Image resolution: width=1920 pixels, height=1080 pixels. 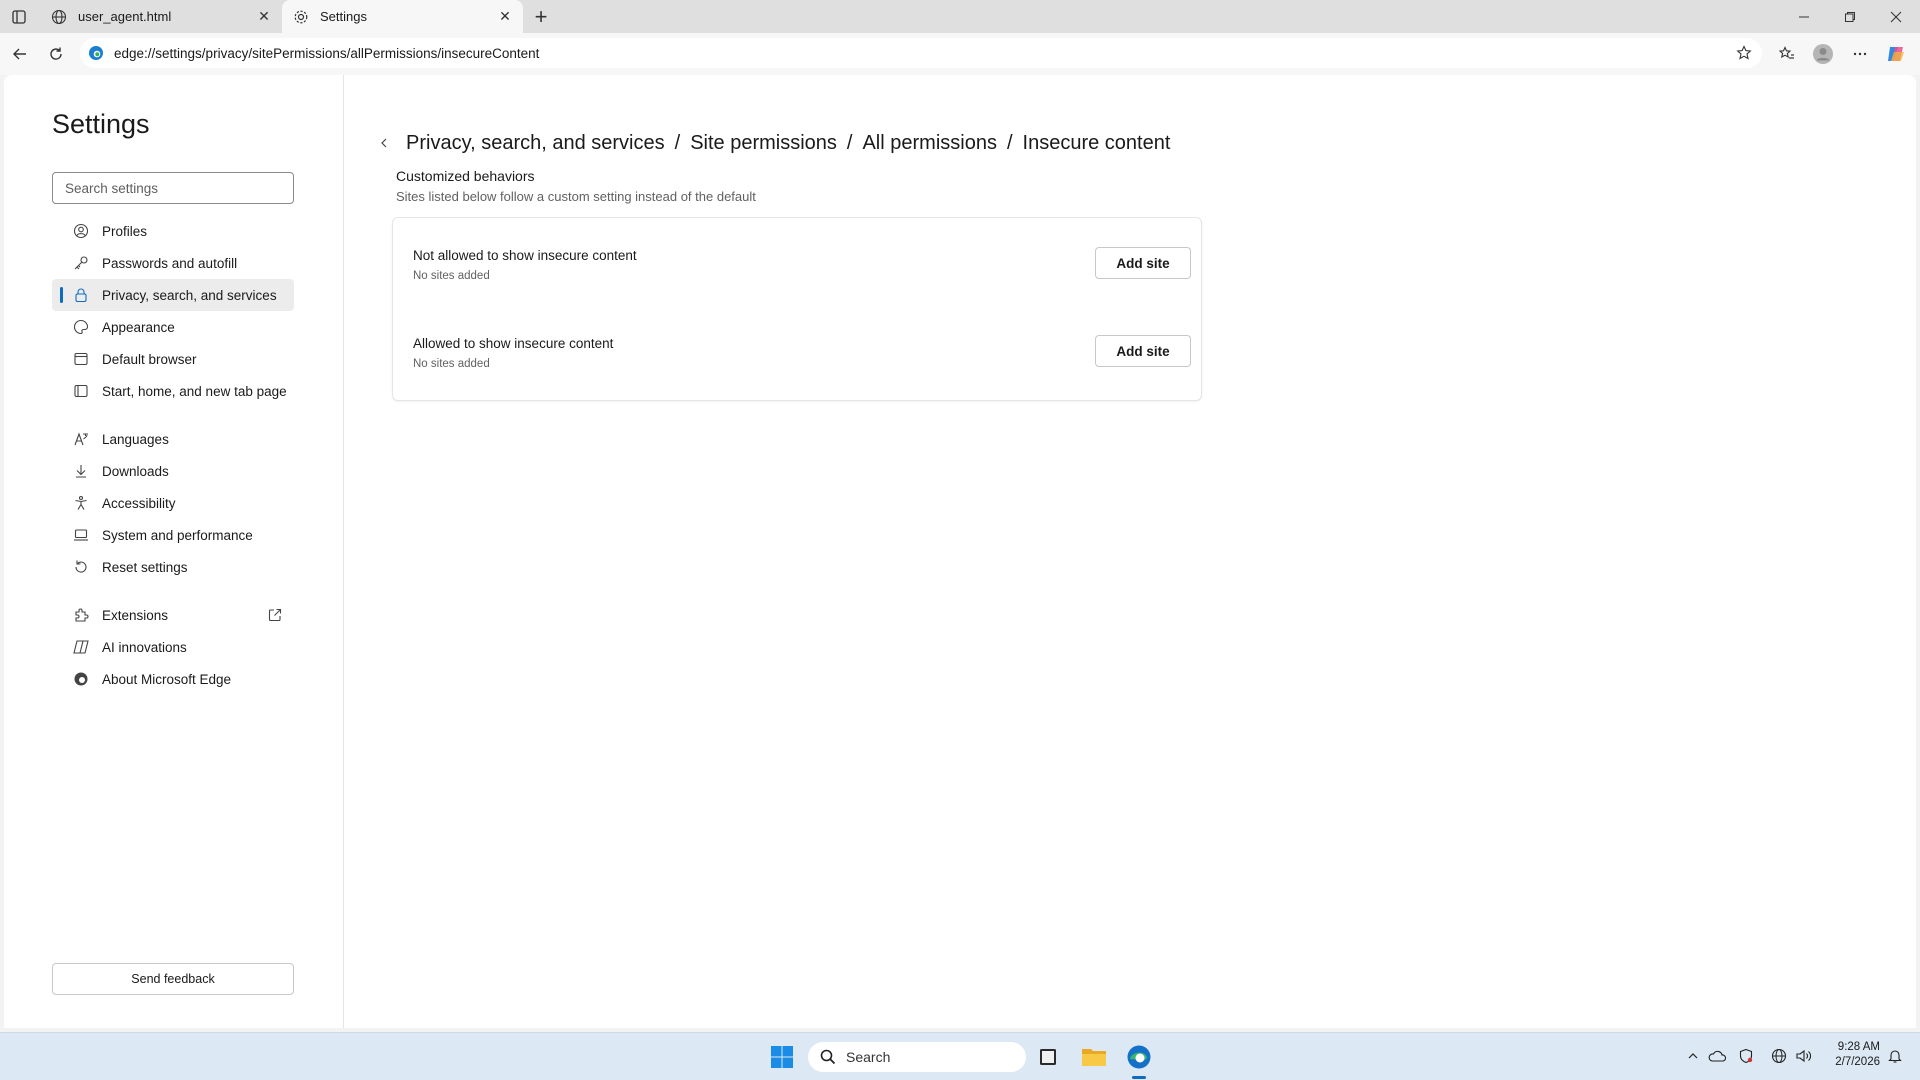 I want to click on favorite-star-icon, so click(x=1744, y=53).